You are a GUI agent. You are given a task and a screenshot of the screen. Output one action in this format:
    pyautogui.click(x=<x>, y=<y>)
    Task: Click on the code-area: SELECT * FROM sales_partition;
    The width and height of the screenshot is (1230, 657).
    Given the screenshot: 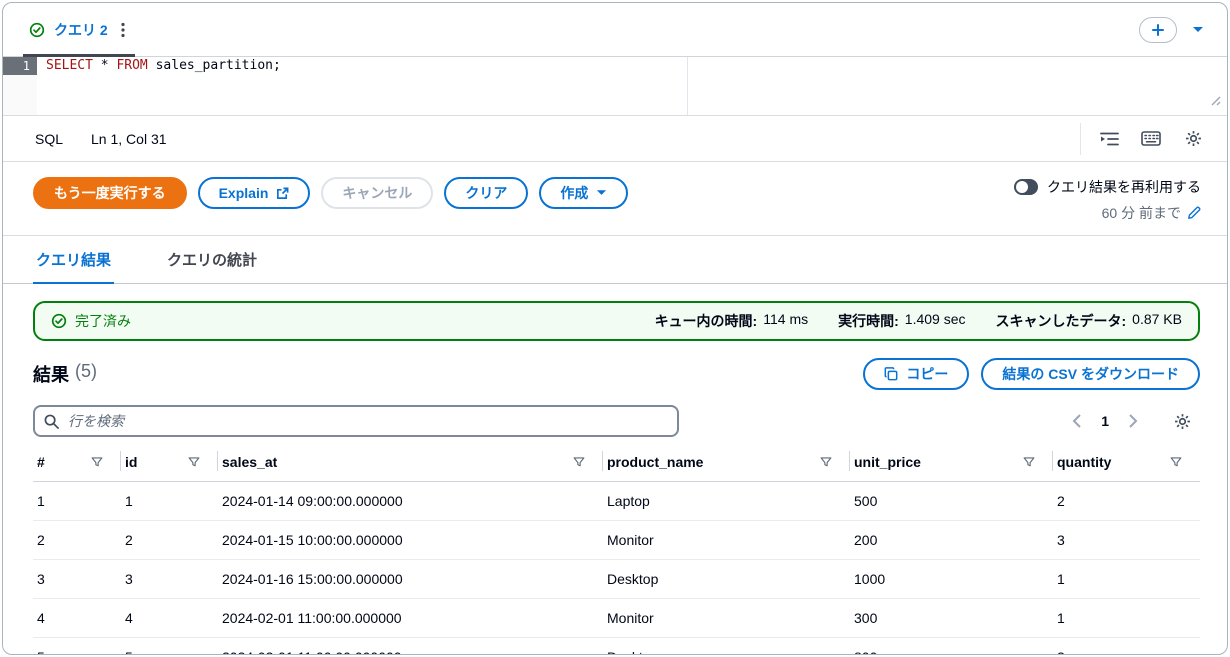 What is the action you would take?
    pyautogui.click(x=632, y=86)
    